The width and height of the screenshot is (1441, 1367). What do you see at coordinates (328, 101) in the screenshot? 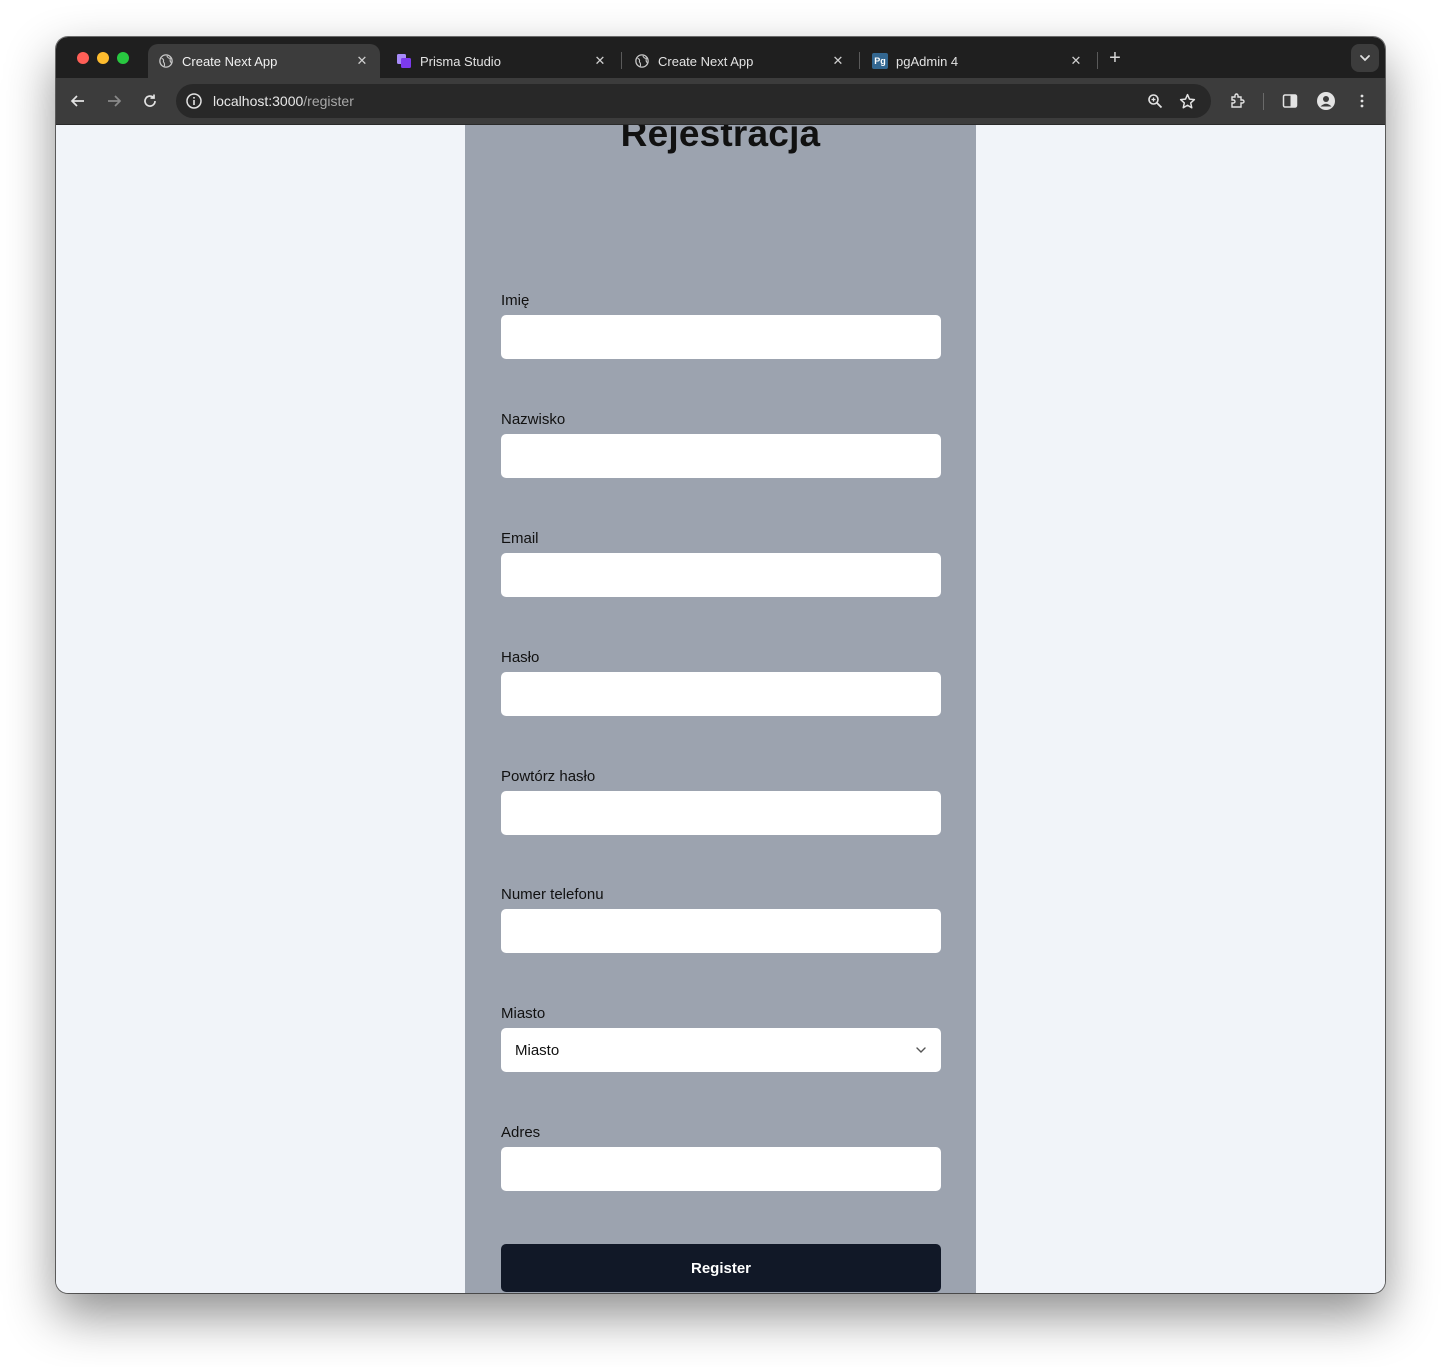
I see `url-path: /register` at bounding box center [328, 101].